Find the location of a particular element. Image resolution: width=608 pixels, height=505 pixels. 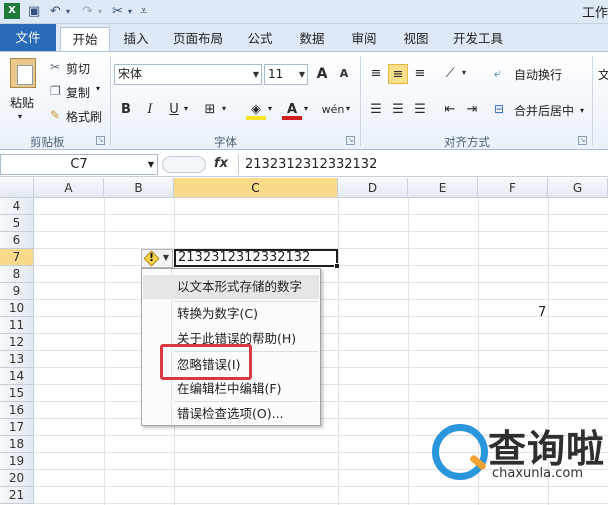

number-format-partial: 文 is located at coordinates (603, 74).